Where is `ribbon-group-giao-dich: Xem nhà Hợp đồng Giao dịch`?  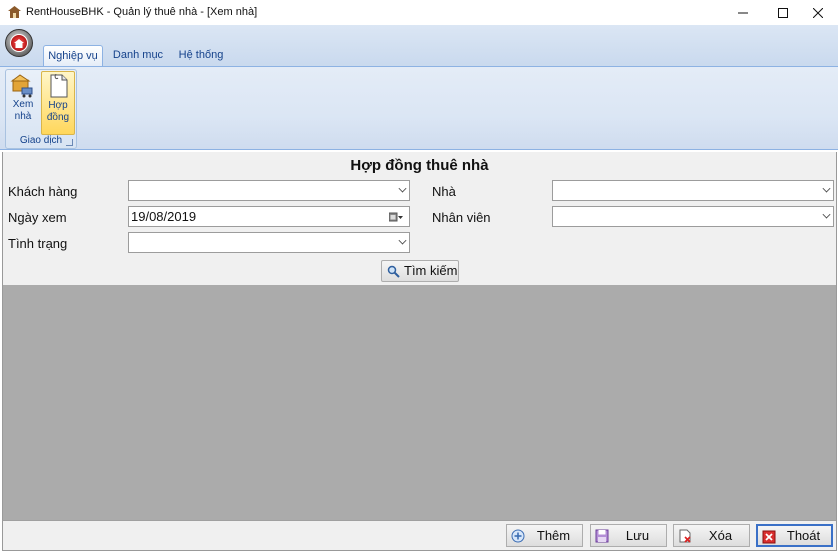
ribbon-group-giao-dich: Xem nhà Hợp đồng Giao dịch is located at coordinates (41, 109).